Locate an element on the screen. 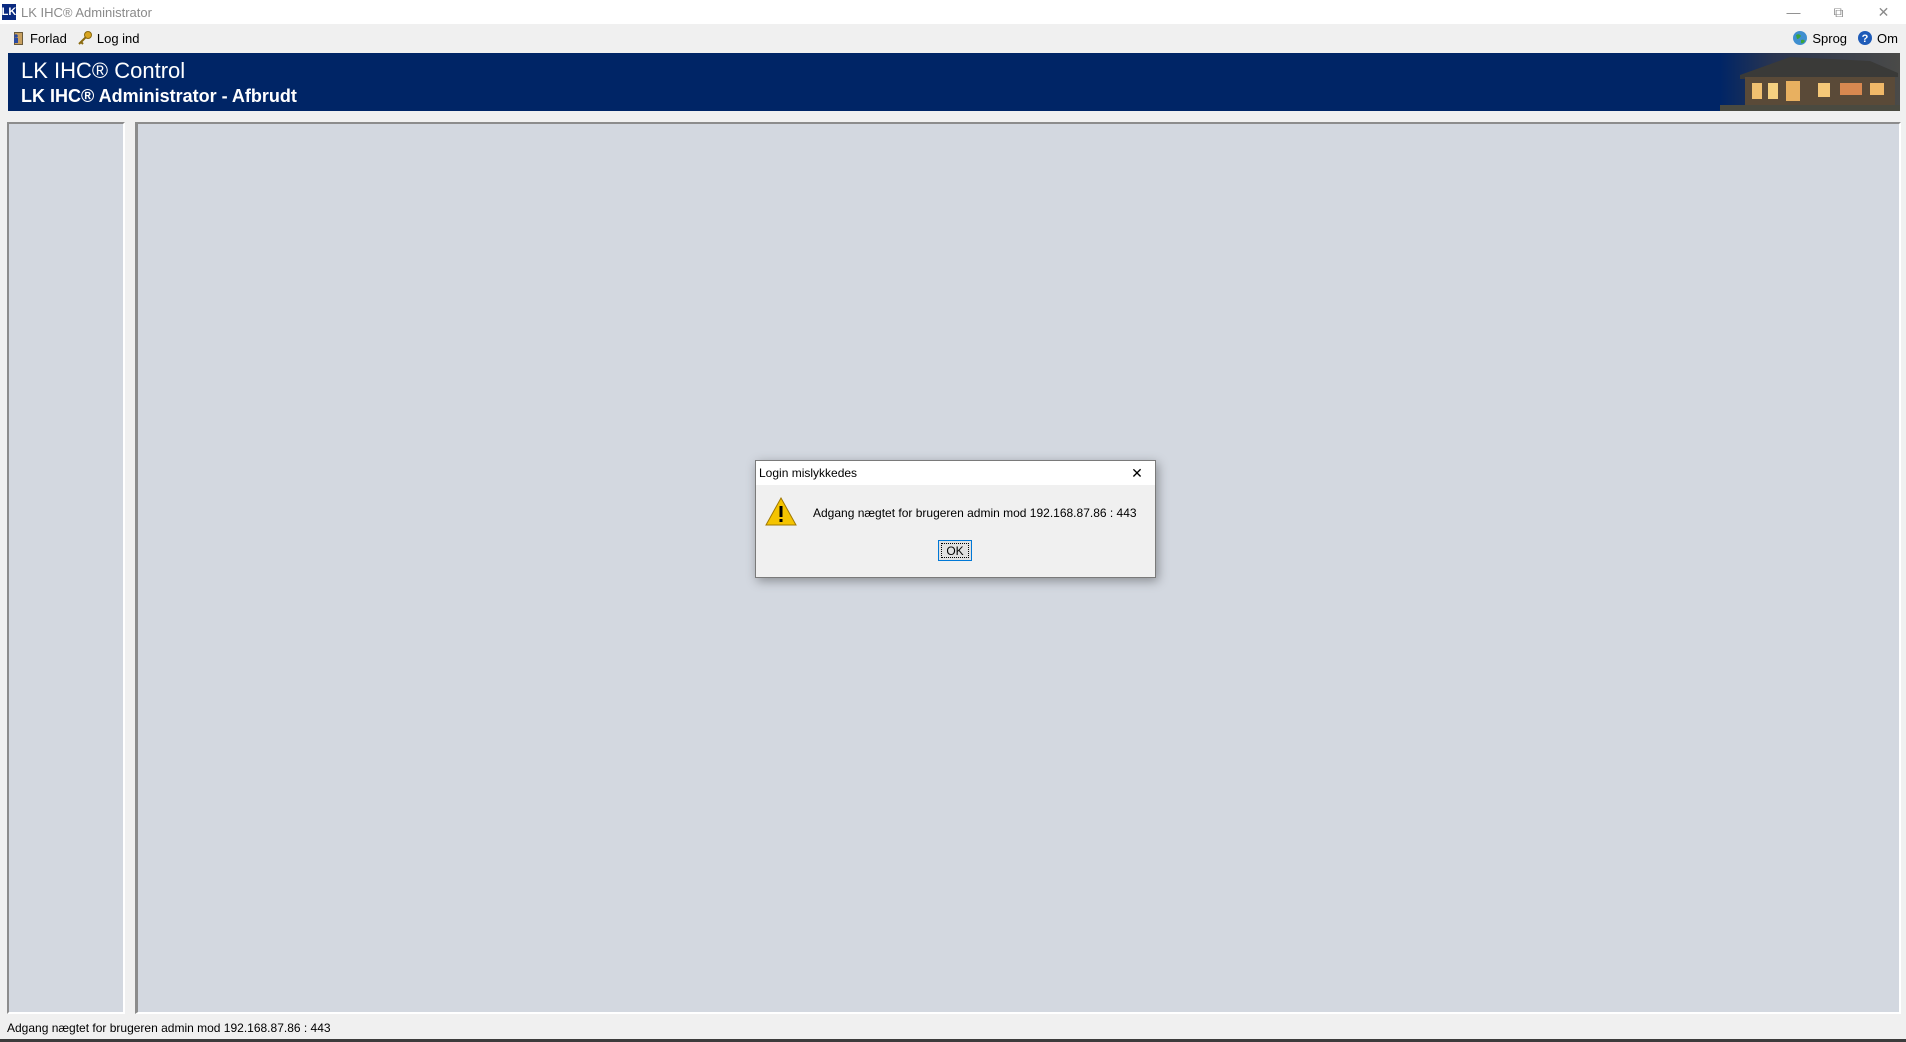 The width and height of the screenshot is (1906, 1042). banner-title: LK IHC® Control is located at coordinates (103, 70).